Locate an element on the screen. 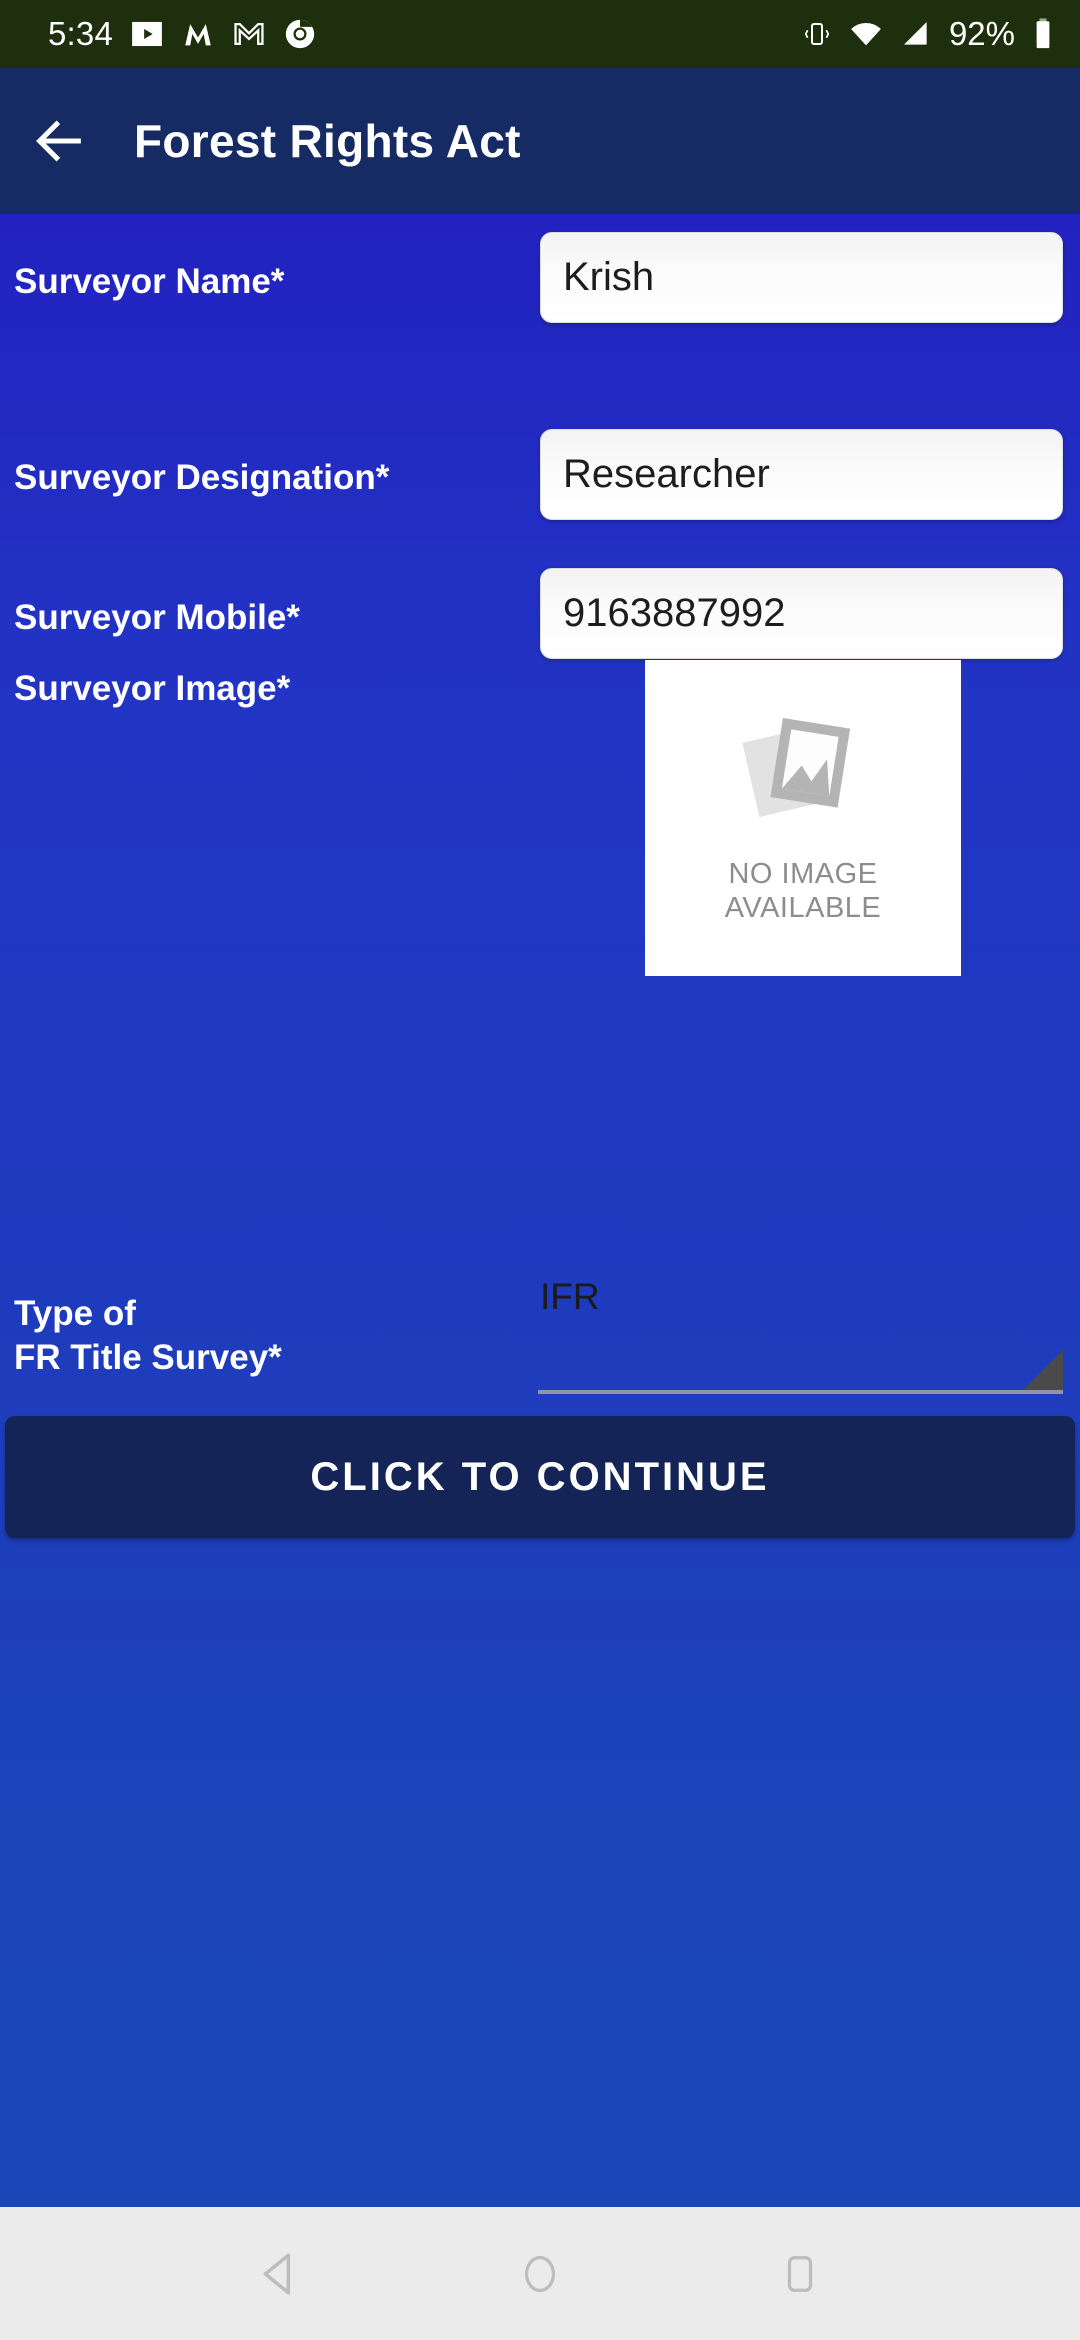  nav-back-icon is located at coordinates (280, 2274).